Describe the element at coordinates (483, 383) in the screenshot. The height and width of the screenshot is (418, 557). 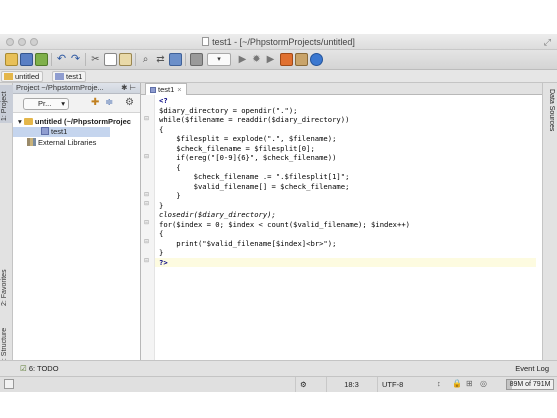
I see `event-icon: ◎` at that location.